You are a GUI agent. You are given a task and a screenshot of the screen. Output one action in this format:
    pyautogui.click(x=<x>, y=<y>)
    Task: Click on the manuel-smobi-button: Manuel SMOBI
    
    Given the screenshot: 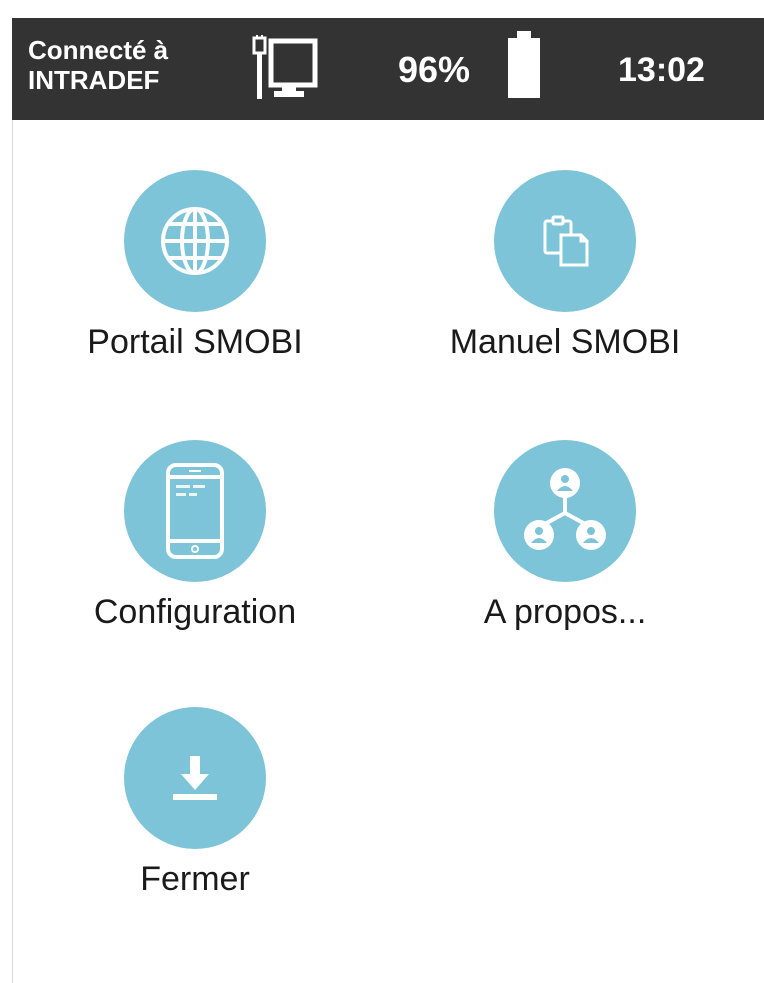 What is the action you would take?
    pyautogui.click(x=565, y=285)
    